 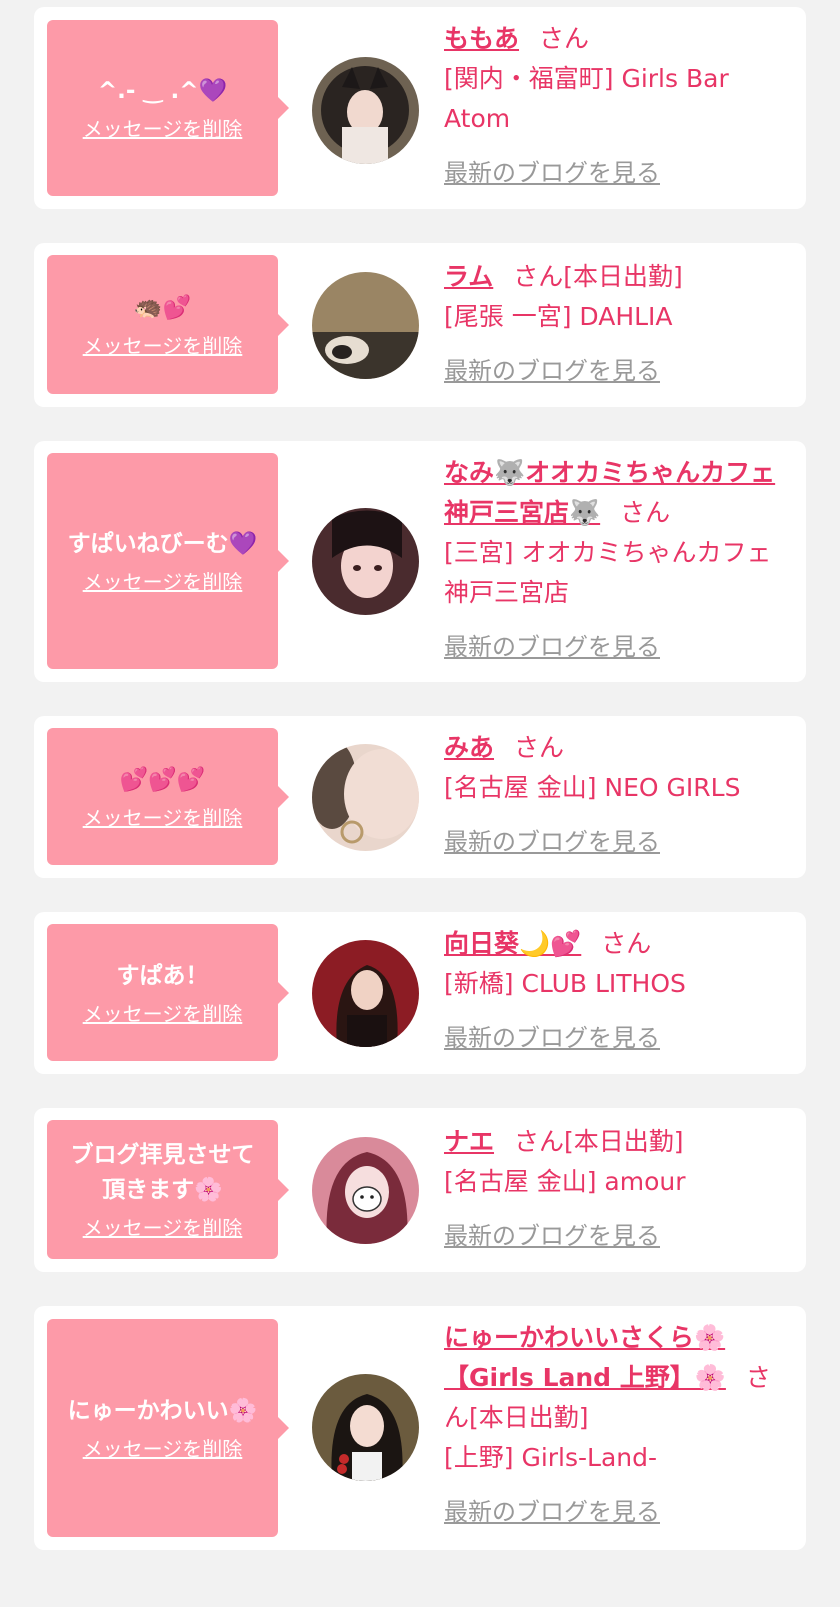 What do you see at coordinates (162, 544) in the screenshot?
I see `message-text: すぱいねびーむ💜` at bounding box center [162, 544].